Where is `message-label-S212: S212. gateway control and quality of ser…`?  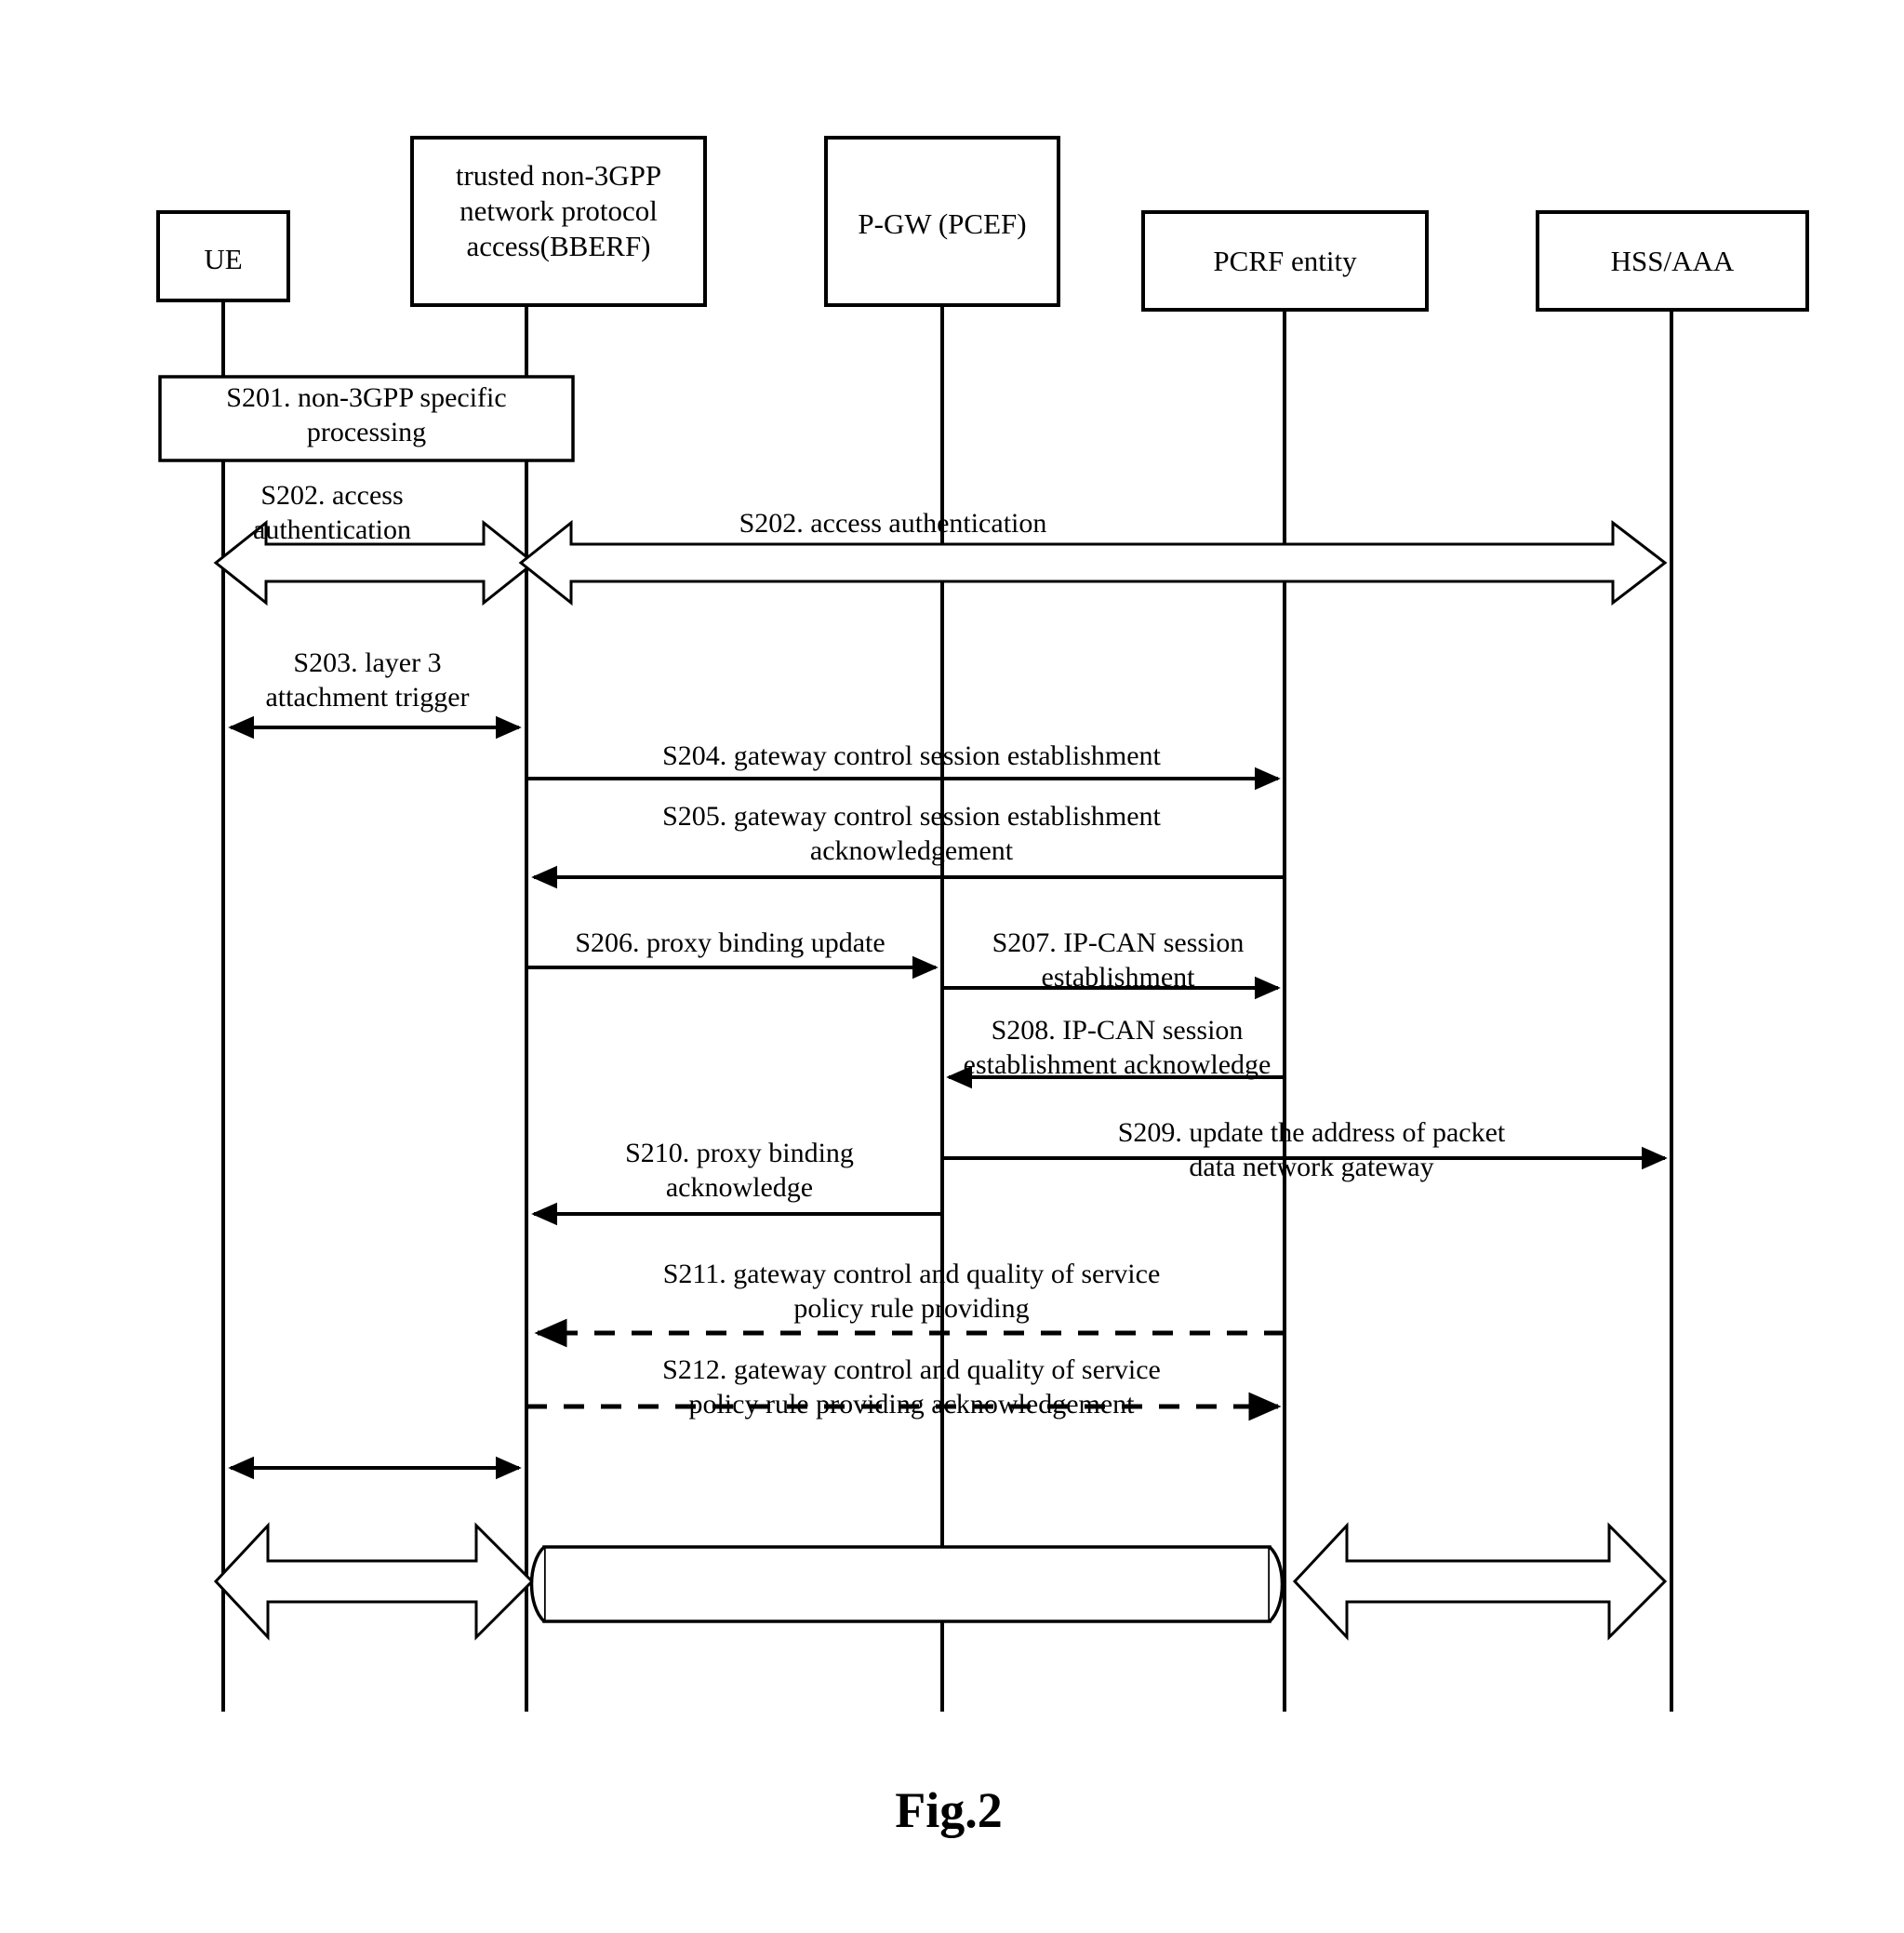 message-label-S212: S212. gateway control and quality of ser… is located at coordinates (911, 1387).